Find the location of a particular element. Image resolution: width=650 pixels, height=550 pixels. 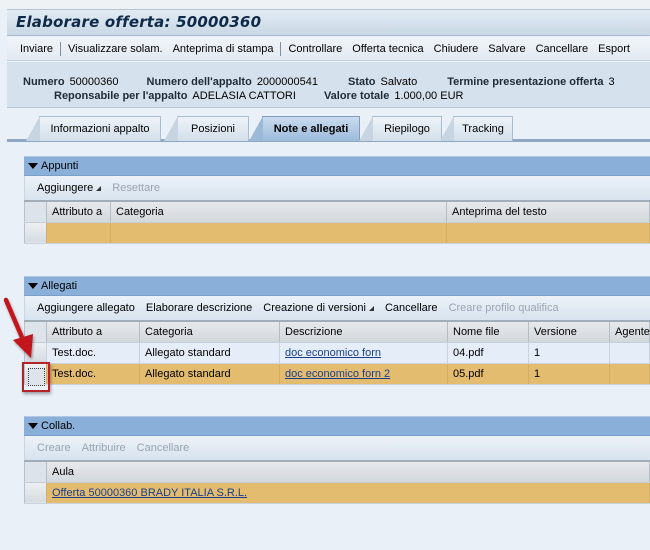

delete-button: Cancellare is located at coordinates (562, 49).